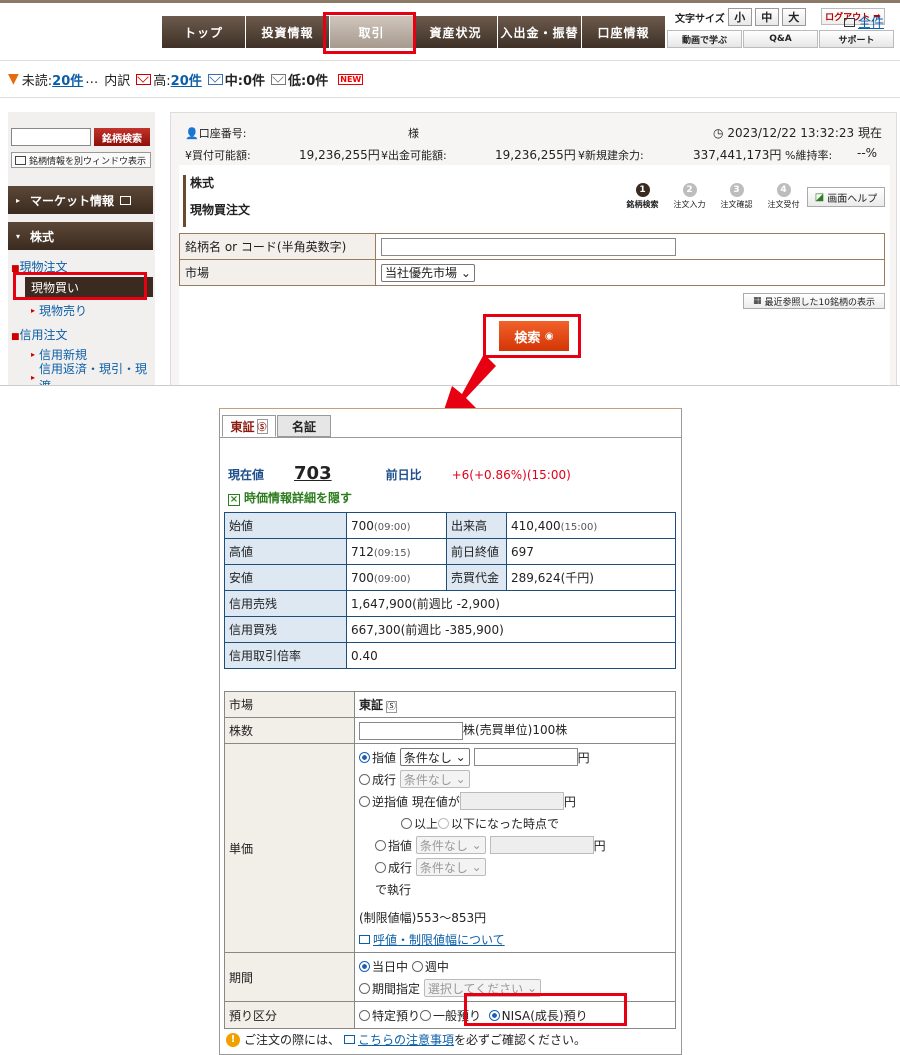  What do you see at coordinates (220, 210) in the screenshot?
I see `page-title: 現物買注文` at bounding box center [220, 210].